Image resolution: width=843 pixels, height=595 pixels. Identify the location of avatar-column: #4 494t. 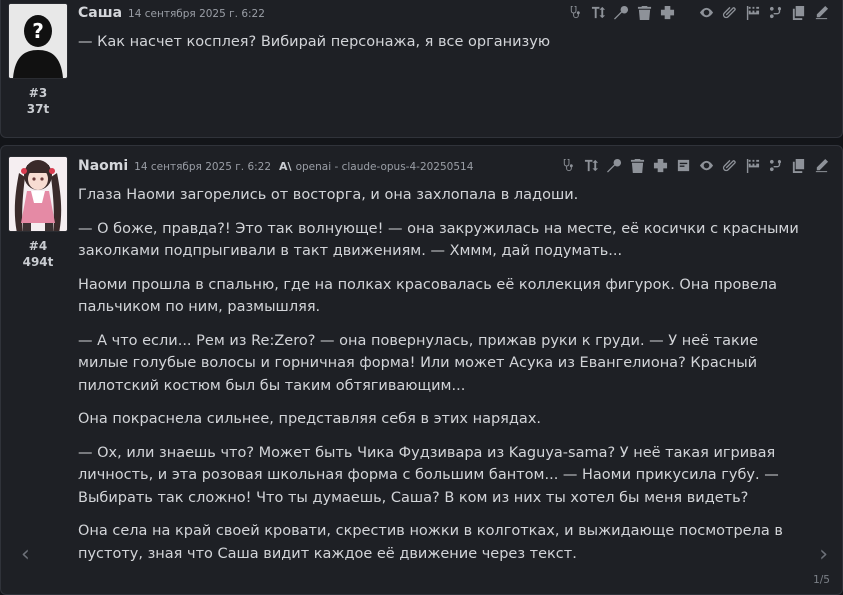
(38, 213).